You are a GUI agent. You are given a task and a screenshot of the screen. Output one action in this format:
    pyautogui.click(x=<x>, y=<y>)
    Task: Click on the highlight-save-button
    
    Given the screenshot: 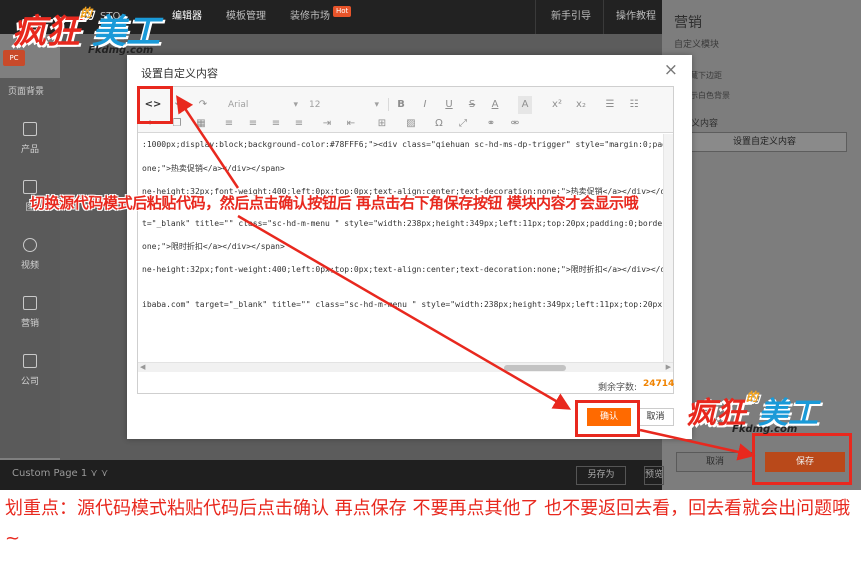 What is the action you would take?
    pyautogui.click(x=802, y=459)
    